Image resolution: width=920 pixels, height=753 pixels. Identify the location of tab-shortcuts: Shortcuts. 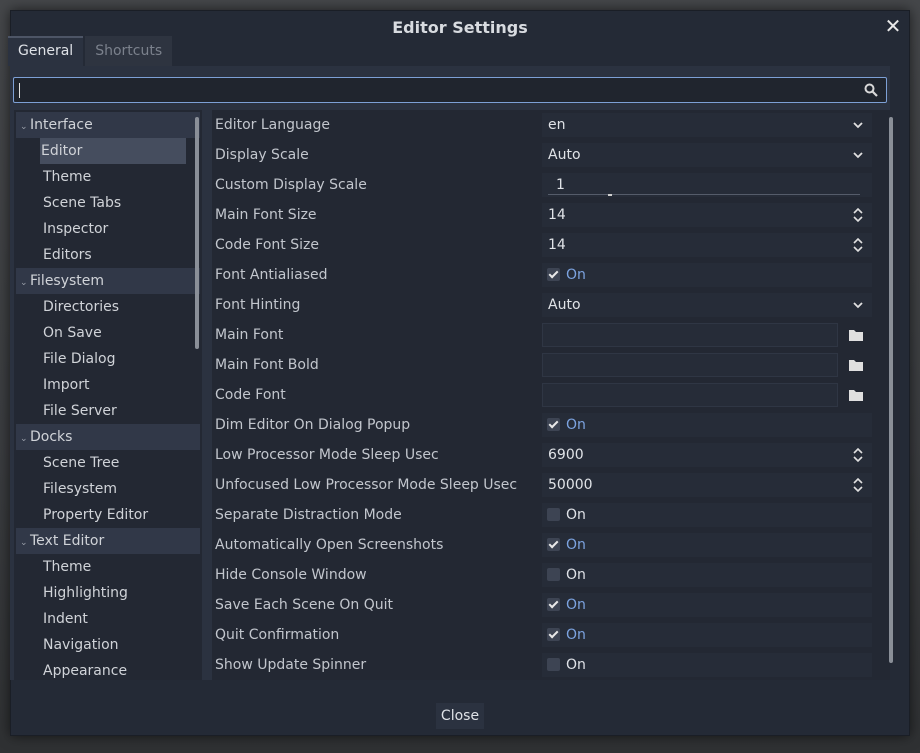
(129, 51).